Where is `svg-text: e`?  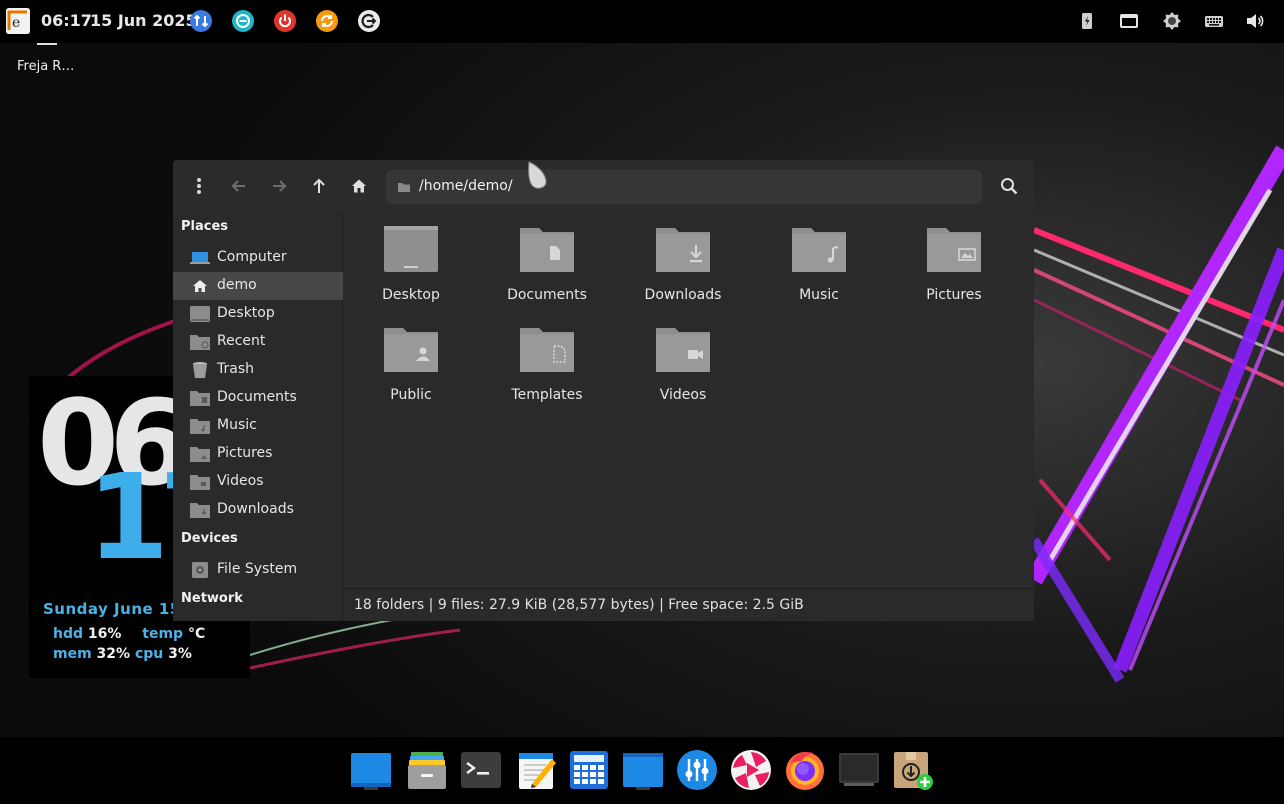 svg-text: e is located at coordinates (16, 23).